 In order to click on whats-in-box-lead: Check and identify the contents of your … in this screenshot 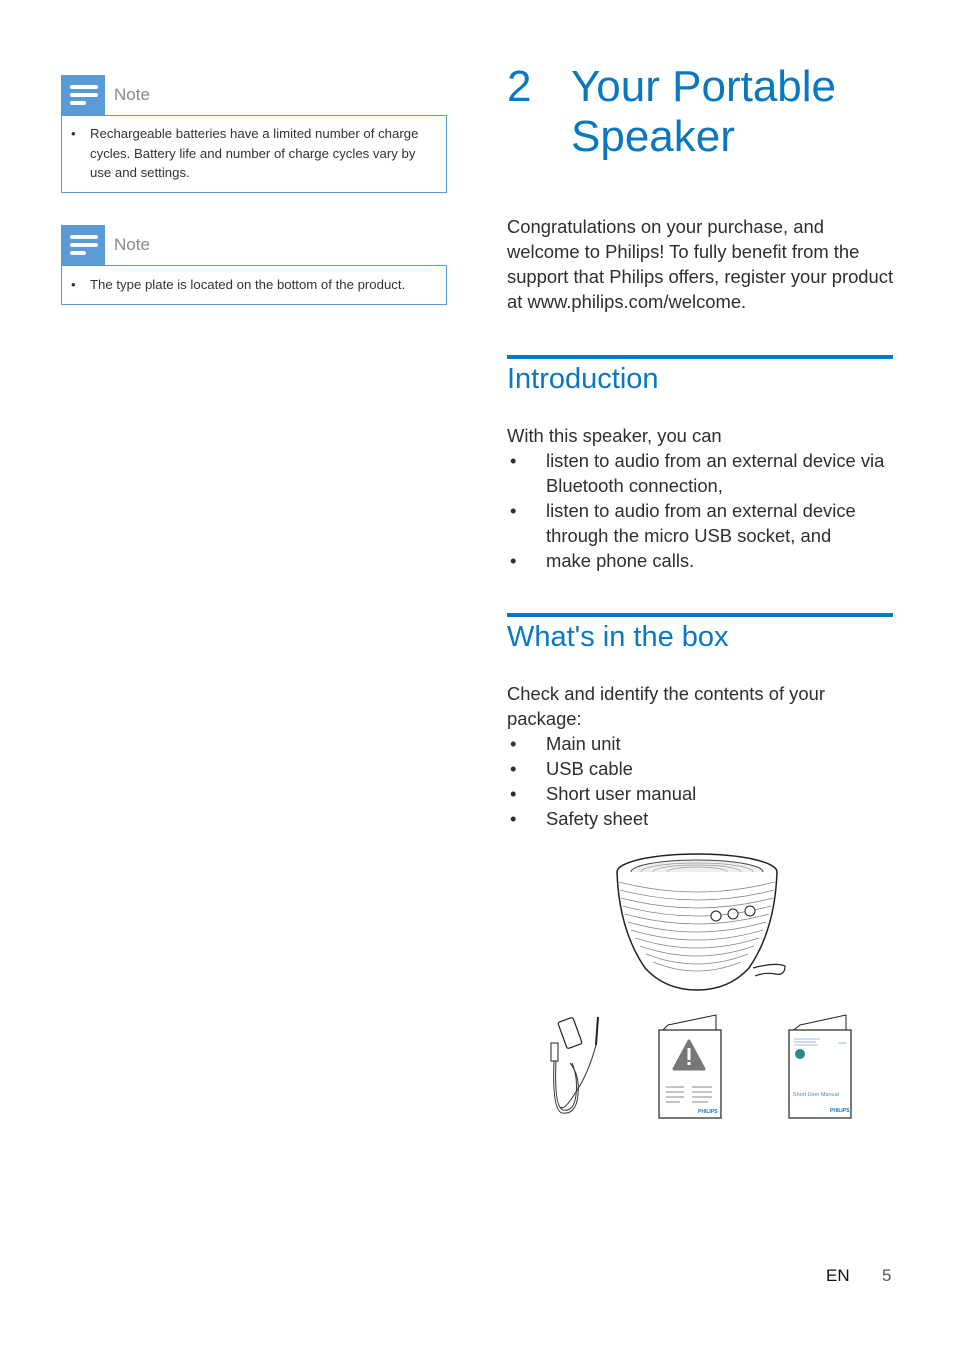, I will do `click(666, 706)`.